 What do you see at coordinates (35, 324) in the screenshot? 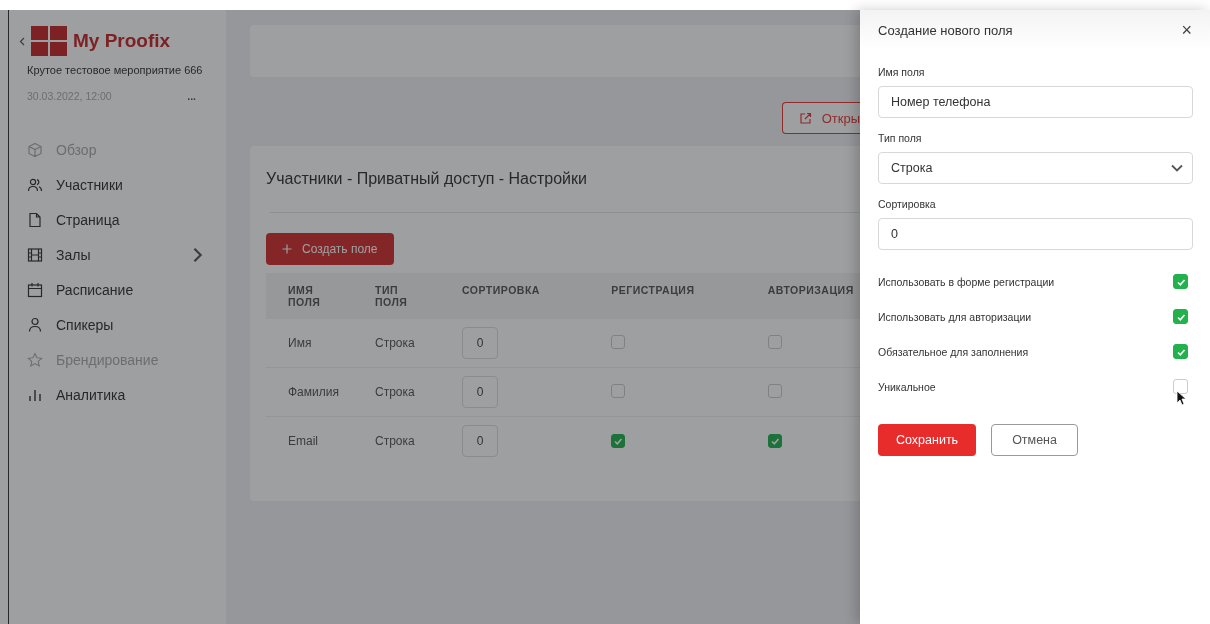
I see `user-icon` at bounding box center [35, 324].